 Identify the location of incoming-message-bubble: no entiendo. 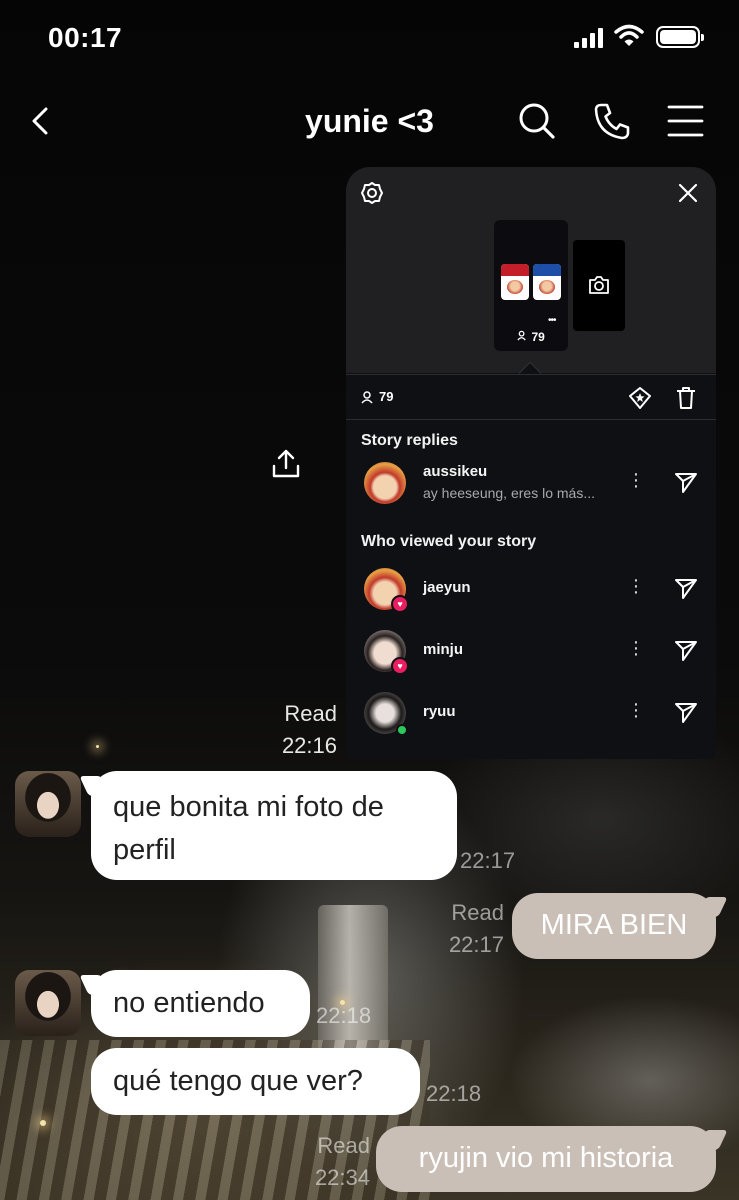
(200, 1003).